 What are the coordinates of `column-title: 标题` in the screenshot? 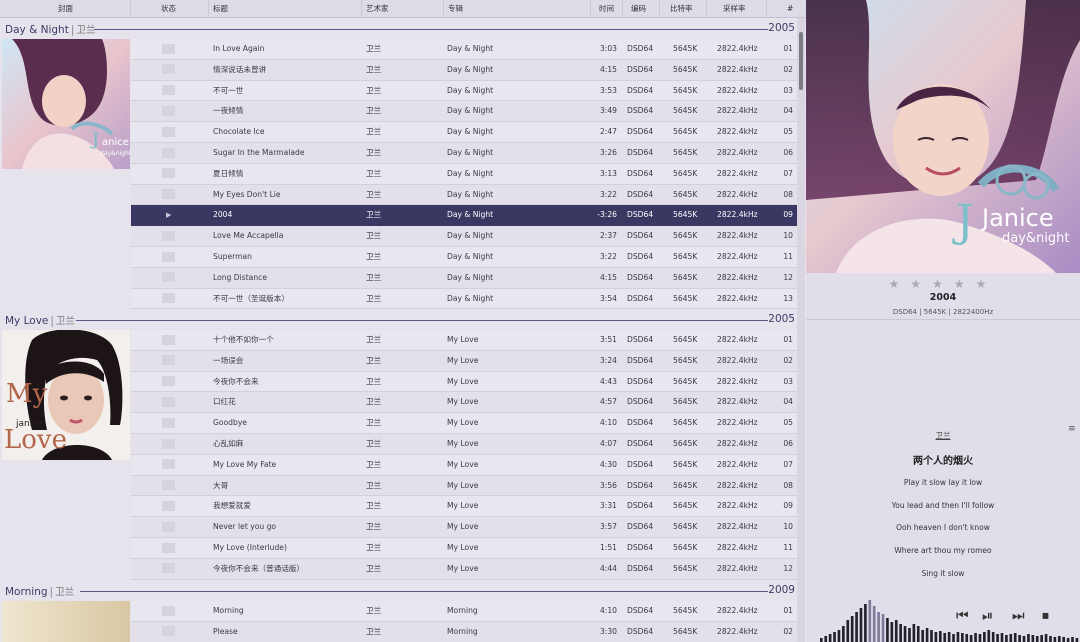 It's located at (285, 9).